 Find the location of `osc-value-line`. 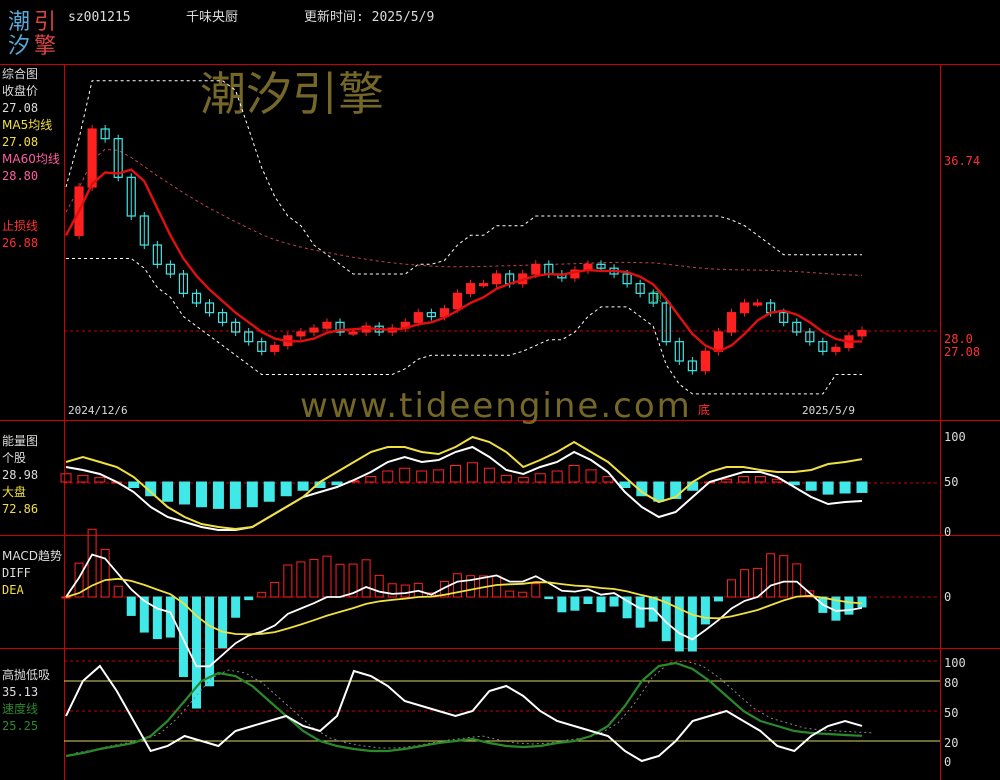

osc-value-line is located at coordinates (464, 713).